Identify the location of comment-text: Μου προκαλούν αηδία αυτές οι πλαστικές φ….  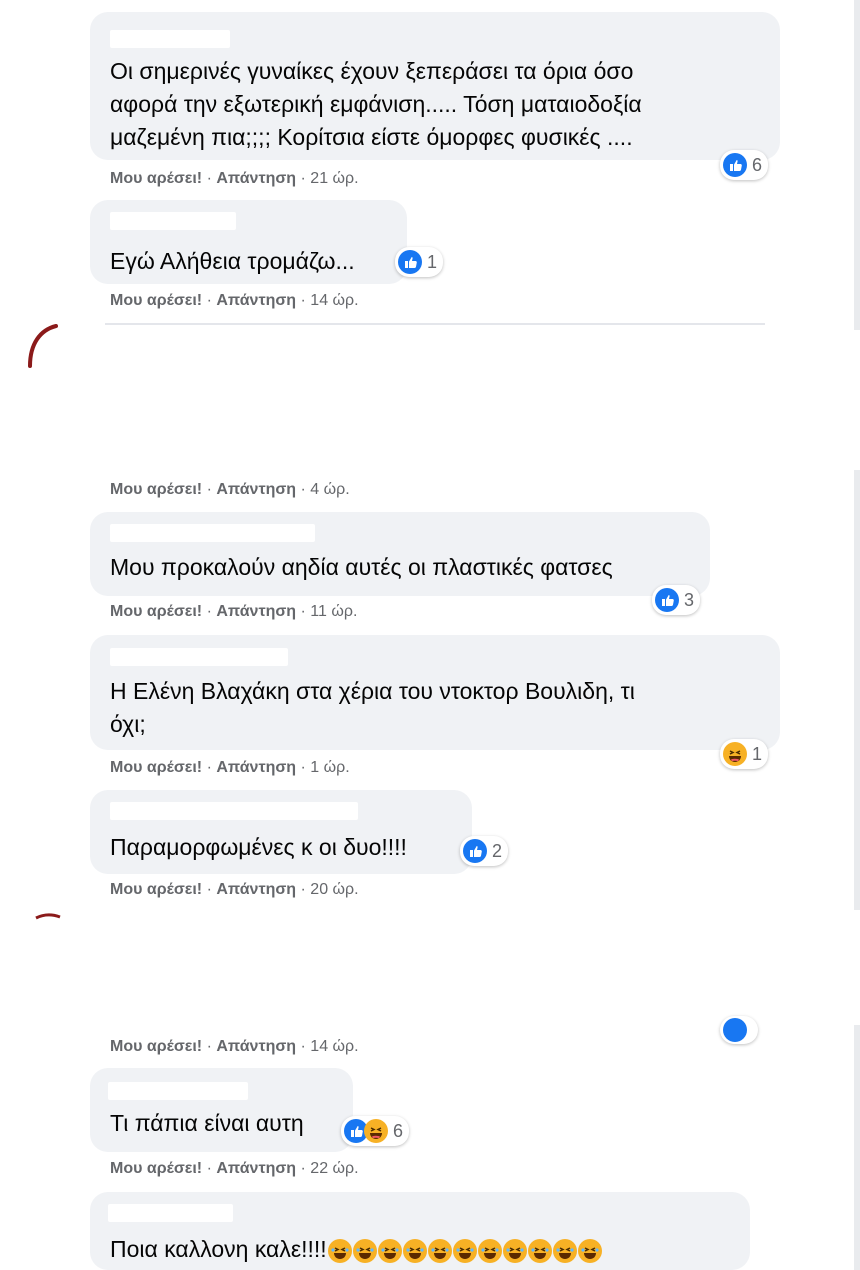
(361, 567).